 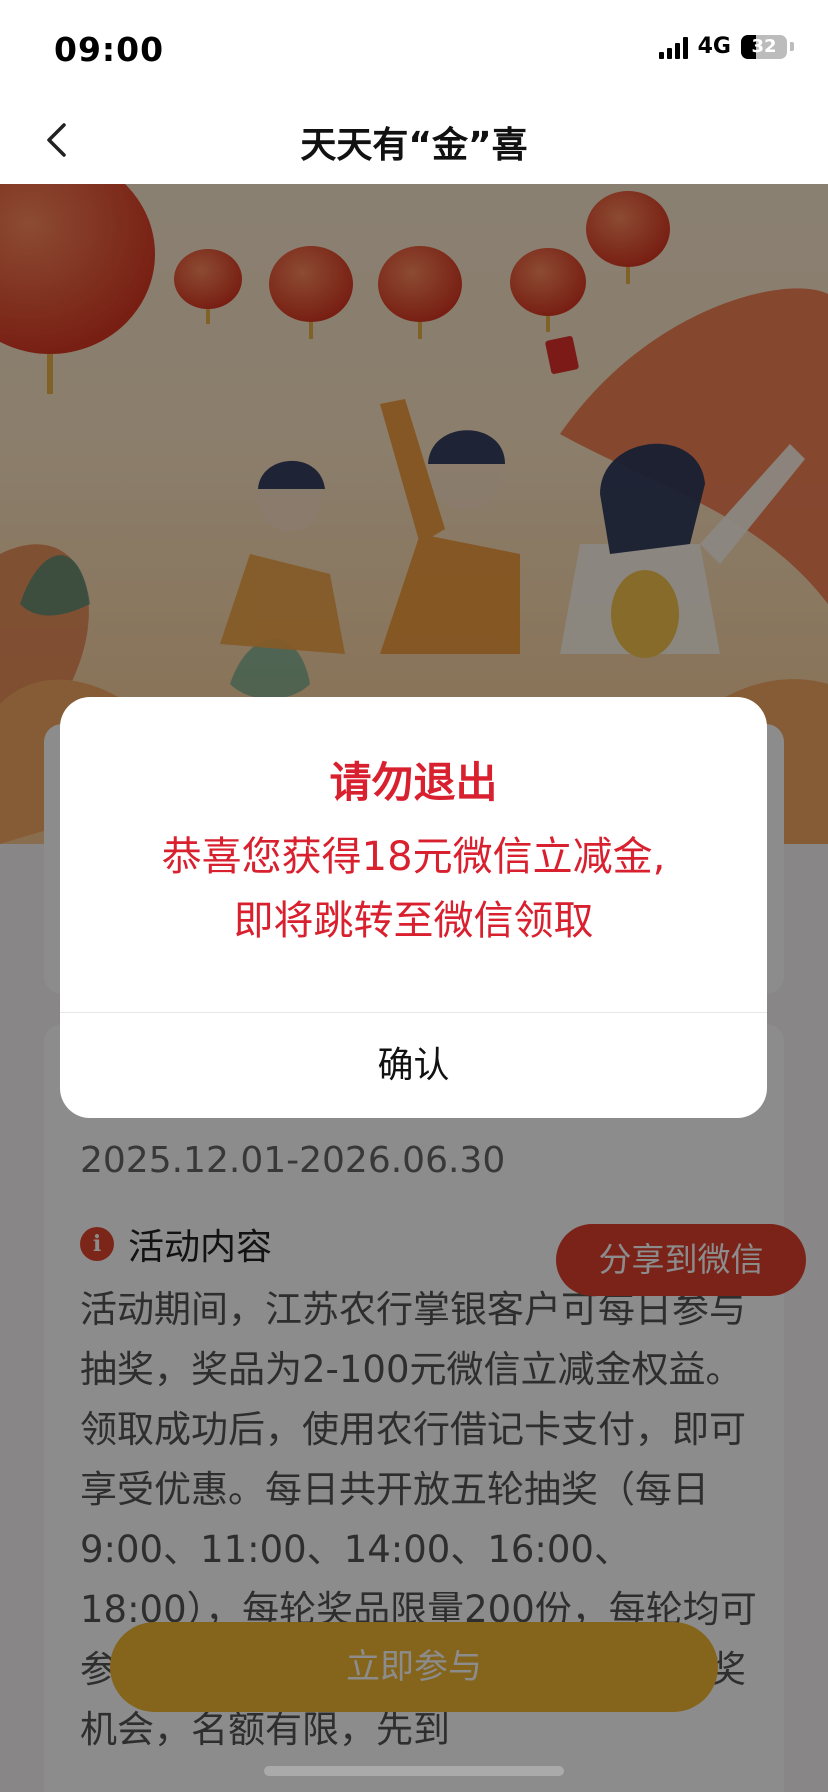 What do you see at coordinates (109, 49) in the screenshot?
I see `status-time: 09:00` at bounding box center [109, 49].